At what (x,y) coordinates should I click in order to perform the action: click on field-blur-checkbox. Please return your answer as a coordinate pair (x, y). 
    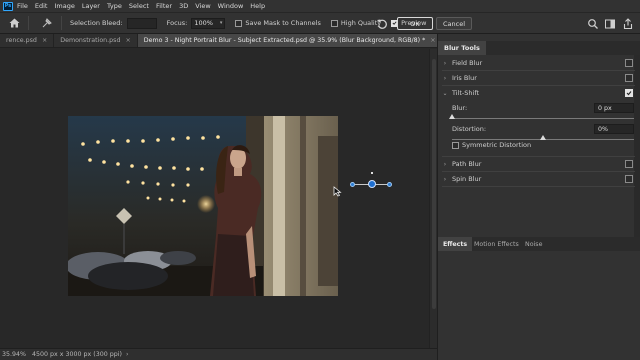
    Looking at the image, I should click on (629, 63).